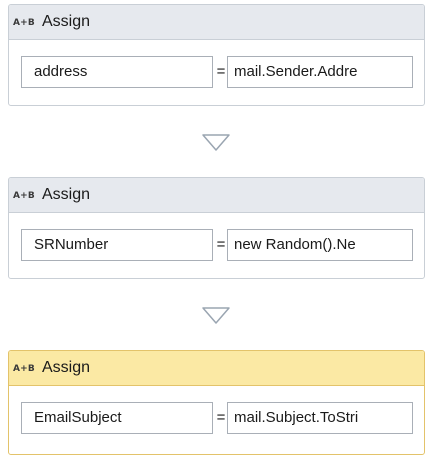 This screenshot has width=432, height=464. I want to click on activity-body: EmailSubject = mail.Subject.ToStri, so click(216, 420).